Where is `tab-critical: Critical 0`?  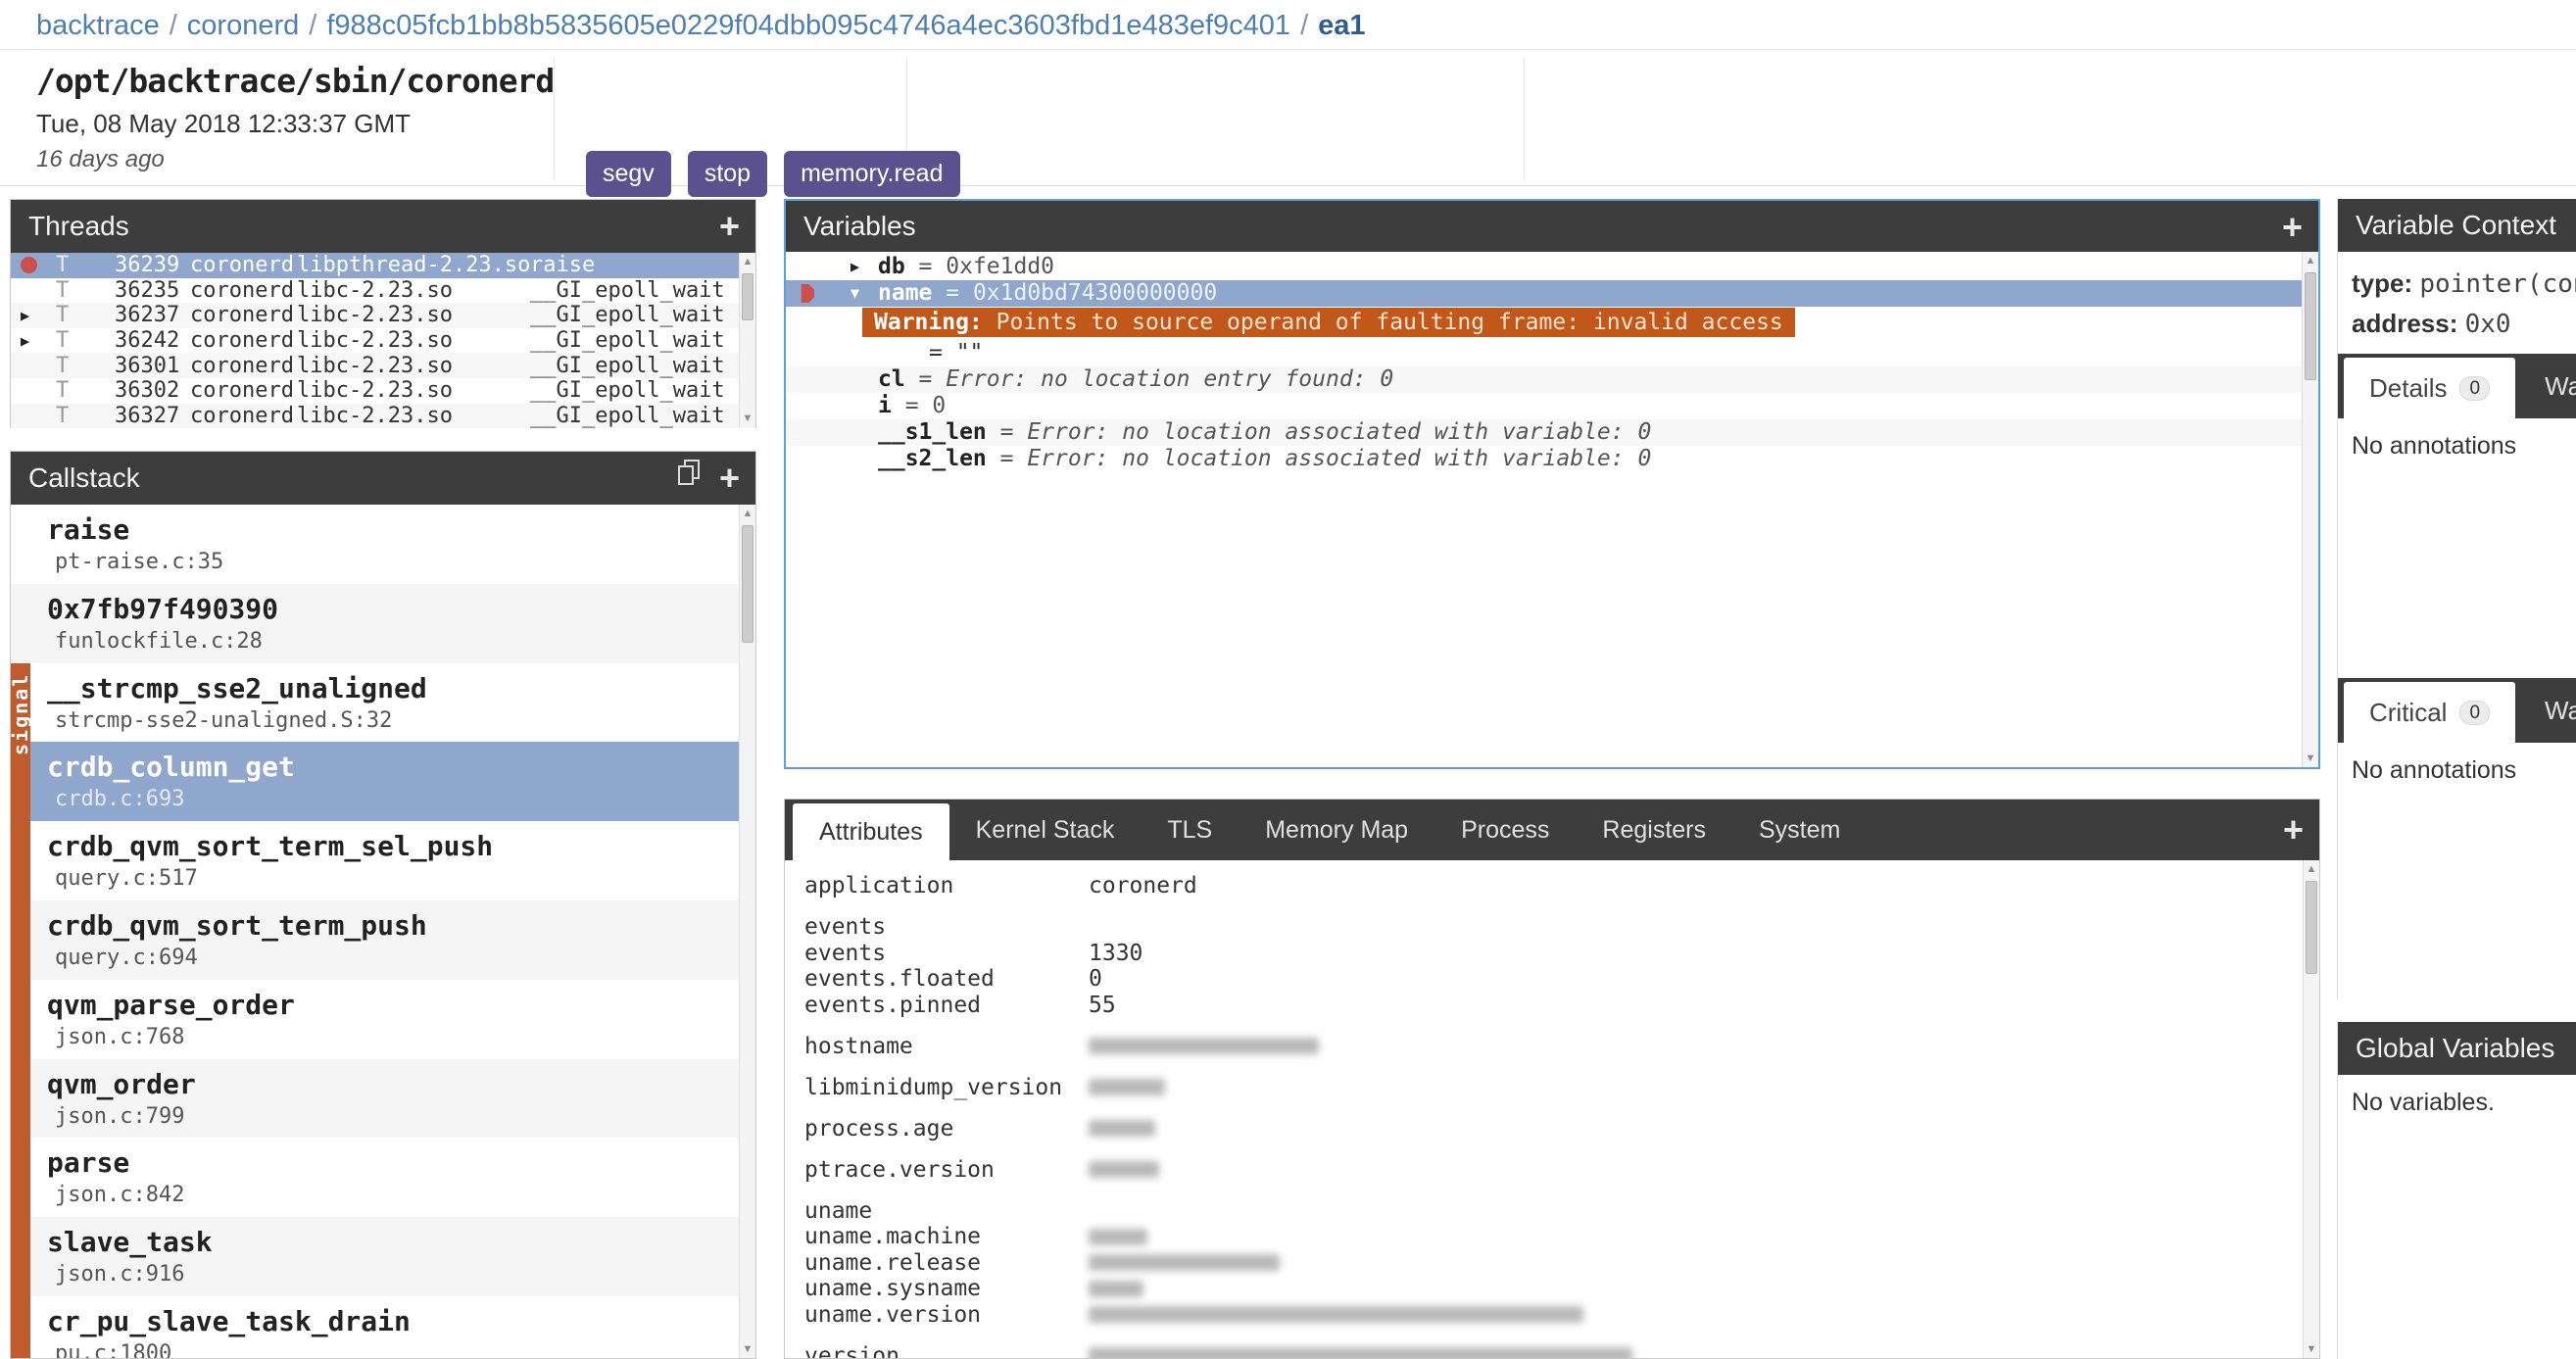
tab-critical: Critical 0 is located at coordinates (2430, 715).